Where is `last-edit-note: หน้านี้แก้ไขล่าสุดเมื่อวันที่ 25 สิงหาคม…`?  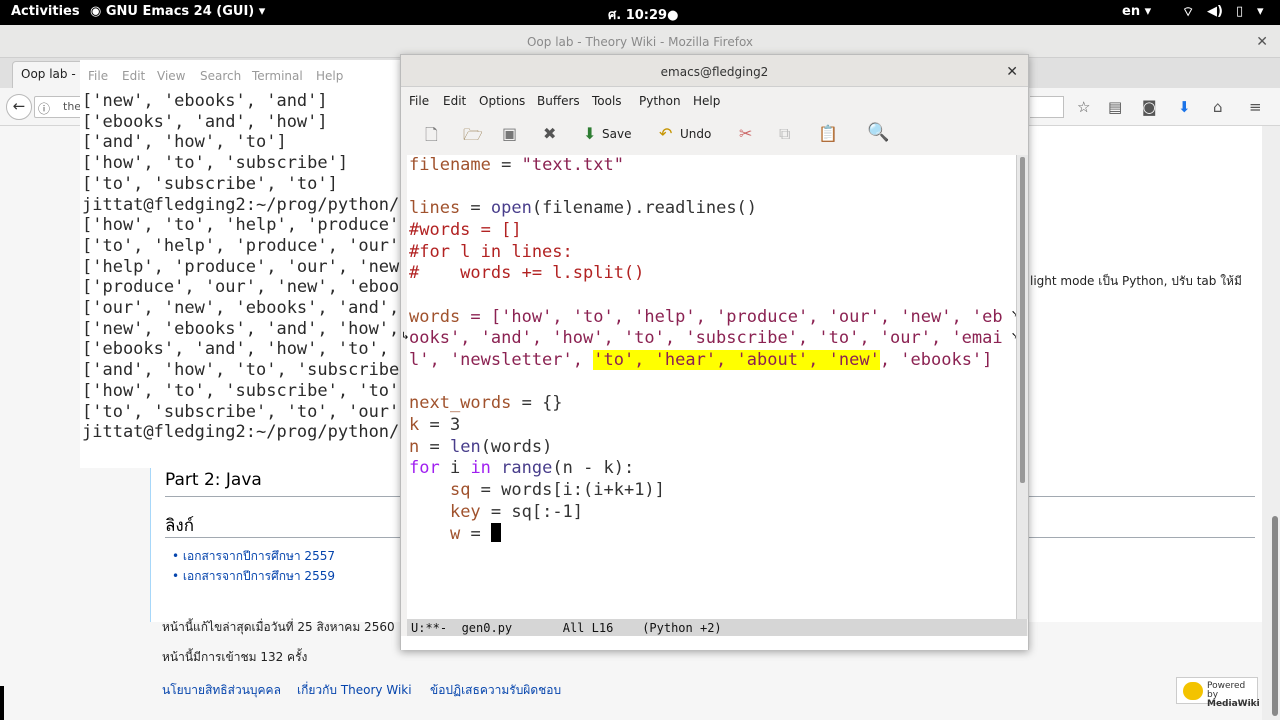 last-edit-note: หน้านี้แก้ไขล่าสุดเมื่อวันที่ 25 สิงหาคม… is located at coordinates (278, 627).